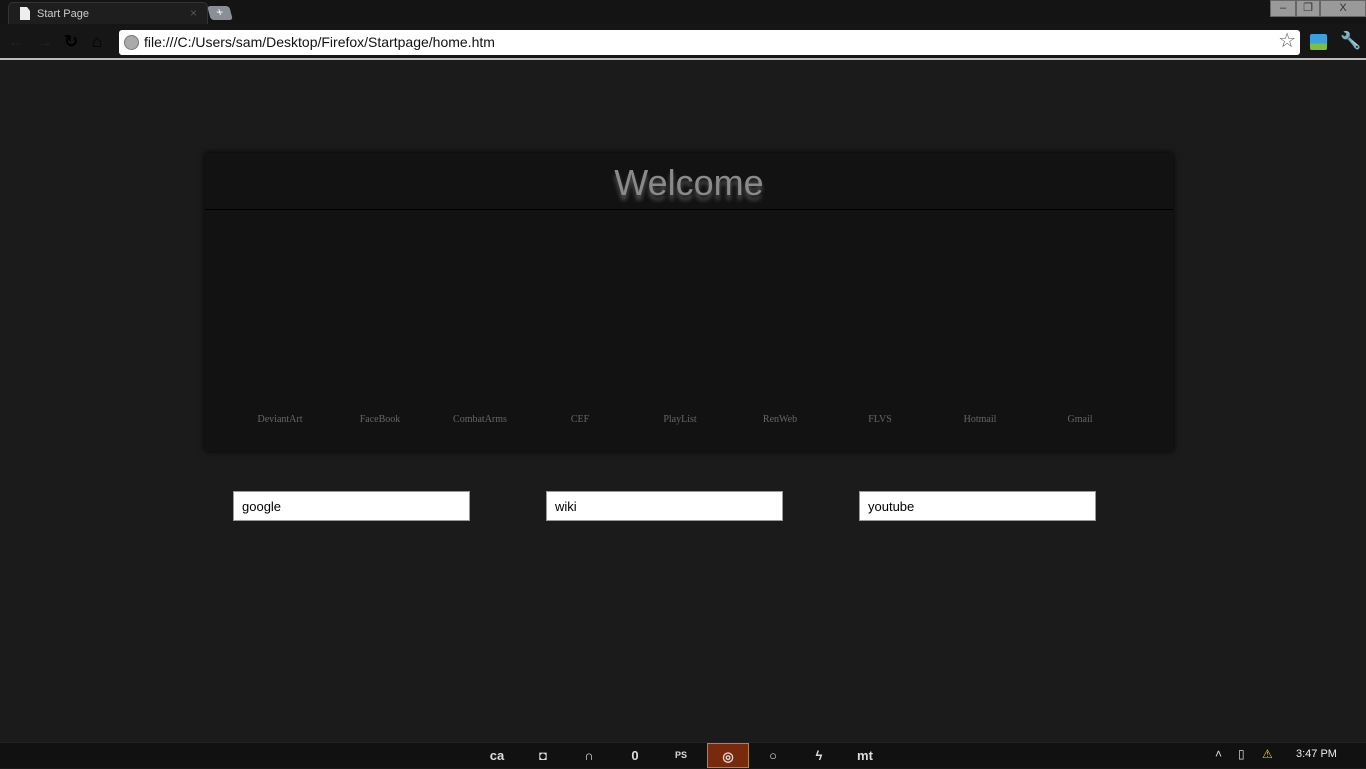 The height and width of the screenshot is (769, 1366). Describe the element at coordinates (25, 13) in the screenshot. I see `page-icon` at that location.